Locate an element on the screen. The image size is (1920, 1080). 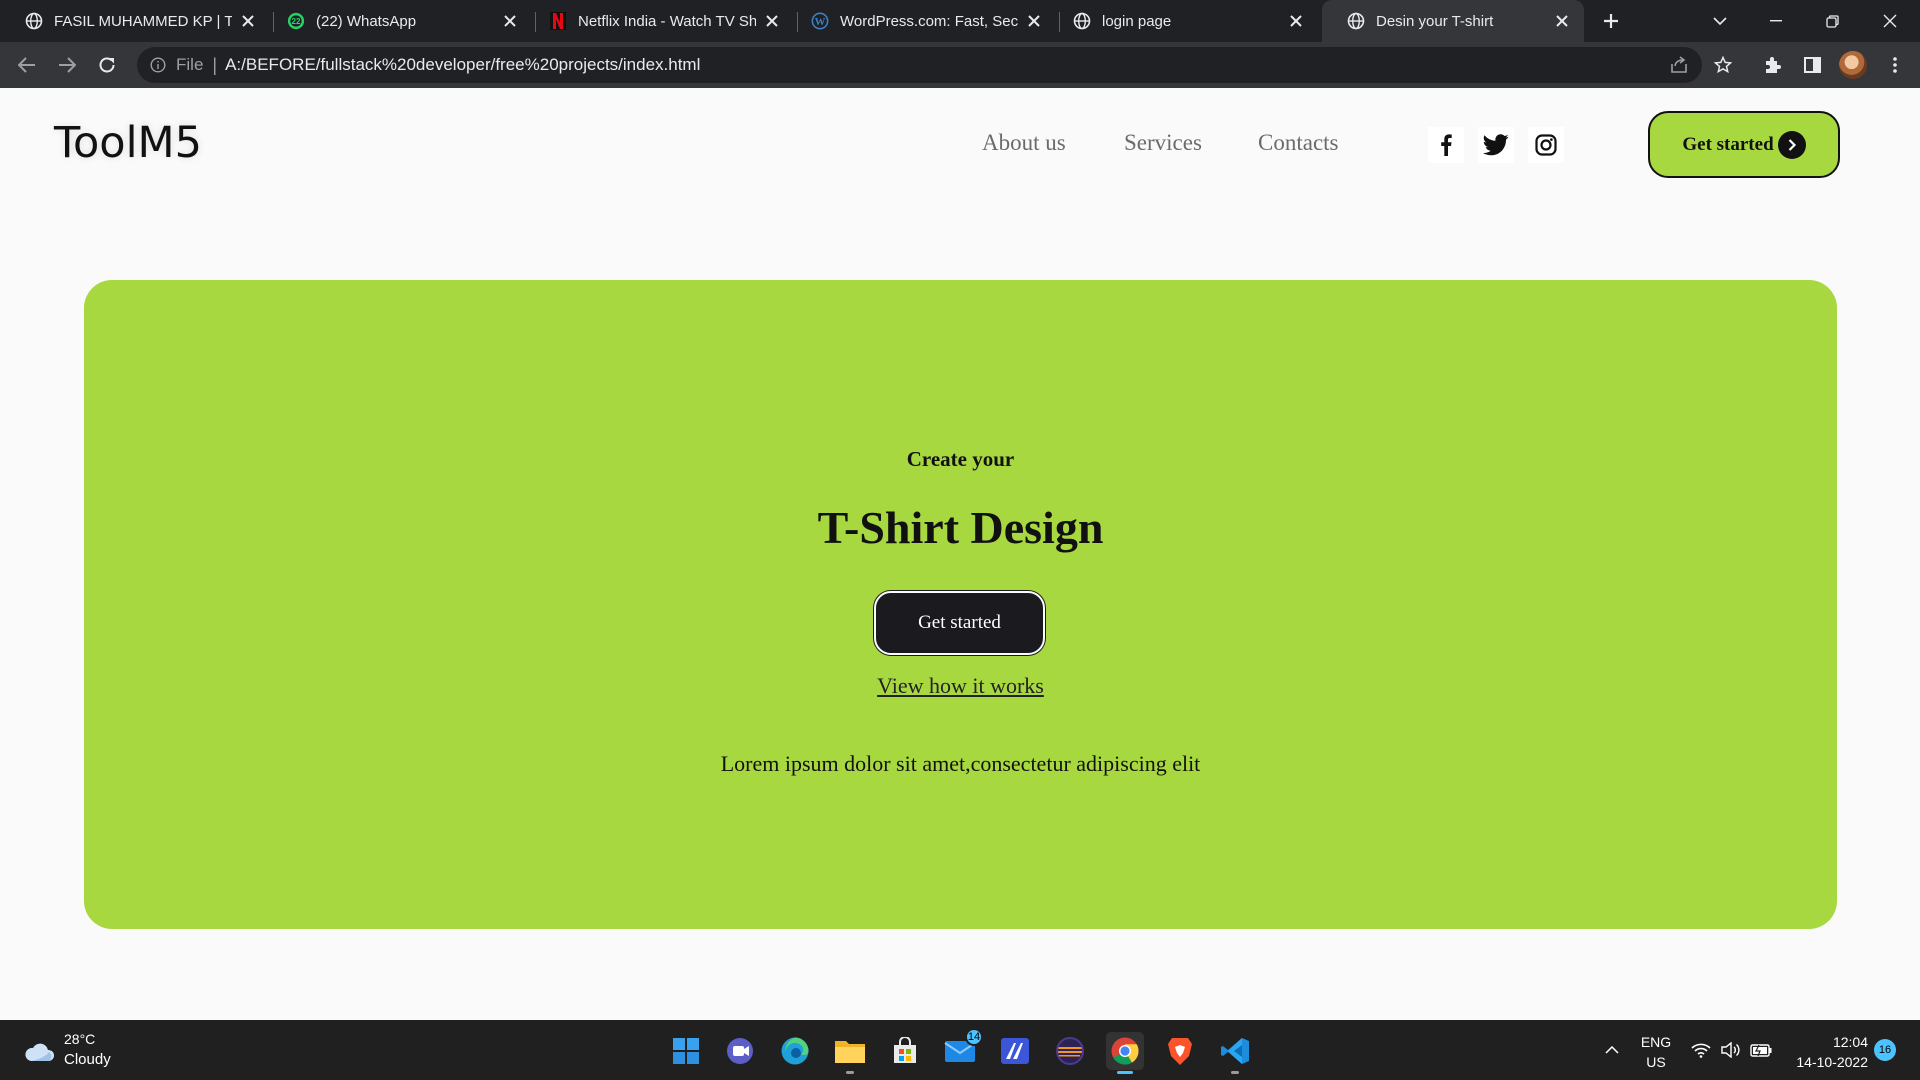
minimize-button is located at coordinates (1776, 21).